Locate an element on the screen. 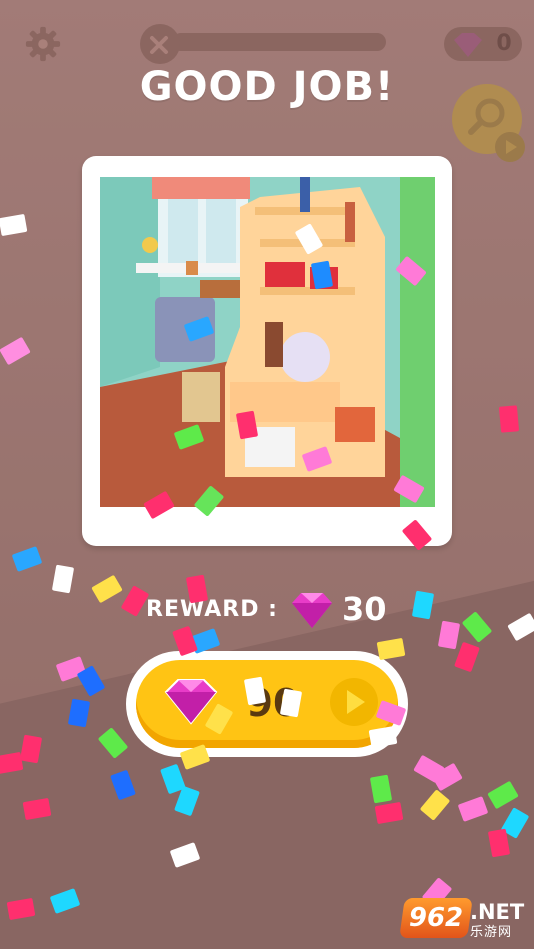 The height and width of the screenshot is (949, 534). play-triangle is located at coordinates (356, 702).